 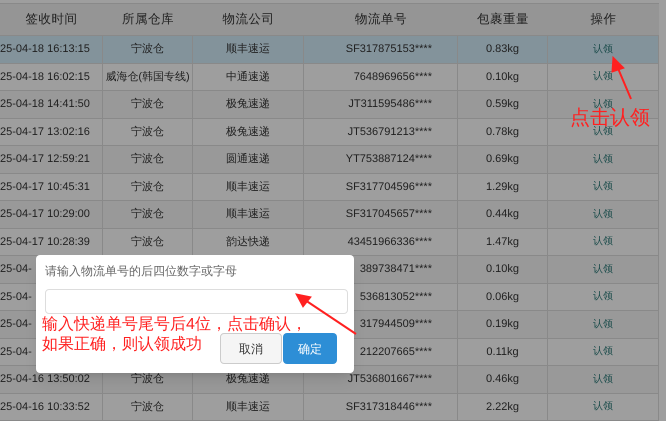 What do you see at coordinates (147, 77) in the screenshot?
I see `table-cell-text: 威海仓(韩国专线)` at bounding box center [147, 77].